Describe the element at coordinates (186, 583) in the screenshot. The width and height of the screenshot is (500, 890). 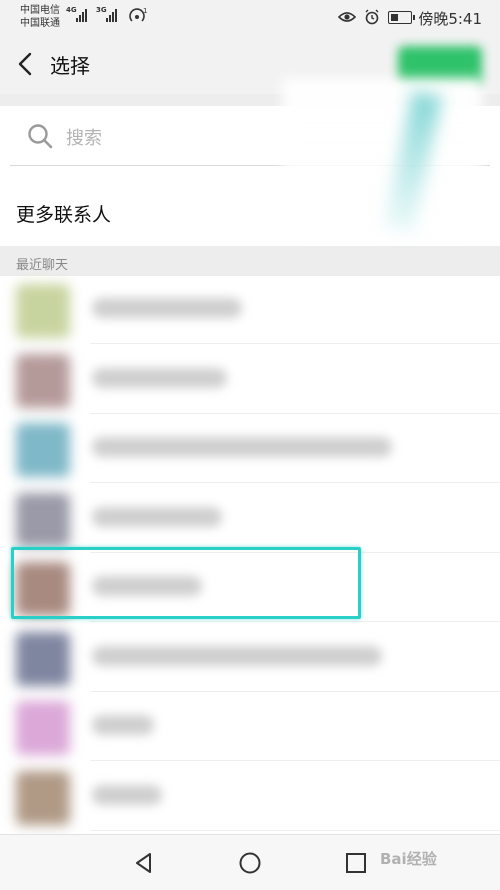
I see `selection-highlight` at that location.